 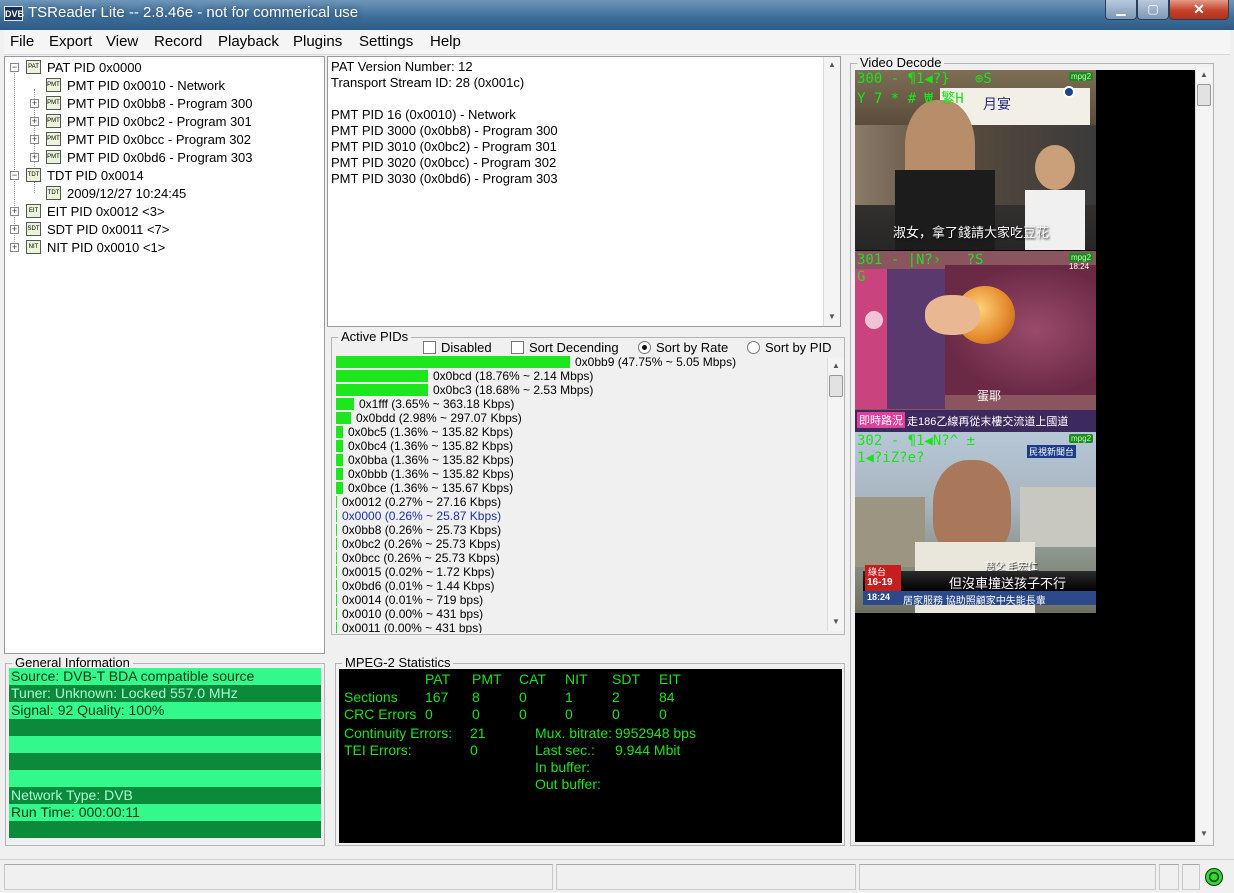 I want to click on pid-rate-label: 0x0bcc (0.26% ~ 25.73 Kbps), so click(x=421, y=558).